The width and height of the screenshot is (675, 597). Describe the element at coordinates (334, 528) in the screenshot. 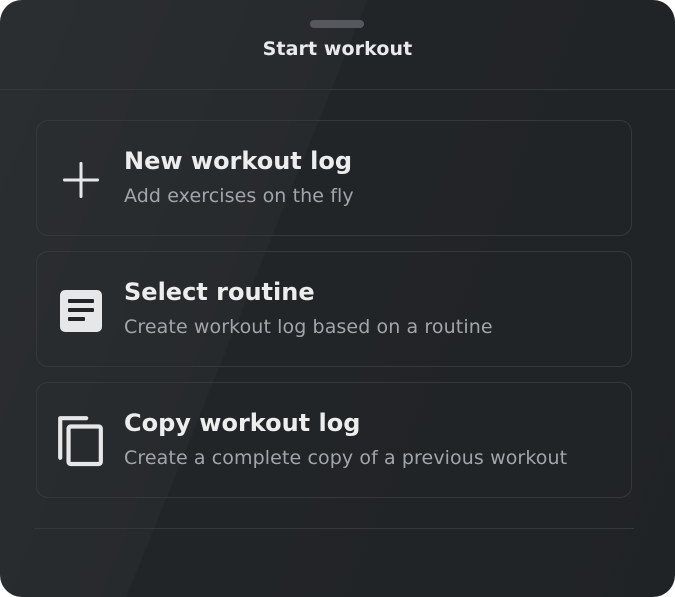

I see `footer-divider` at that location.